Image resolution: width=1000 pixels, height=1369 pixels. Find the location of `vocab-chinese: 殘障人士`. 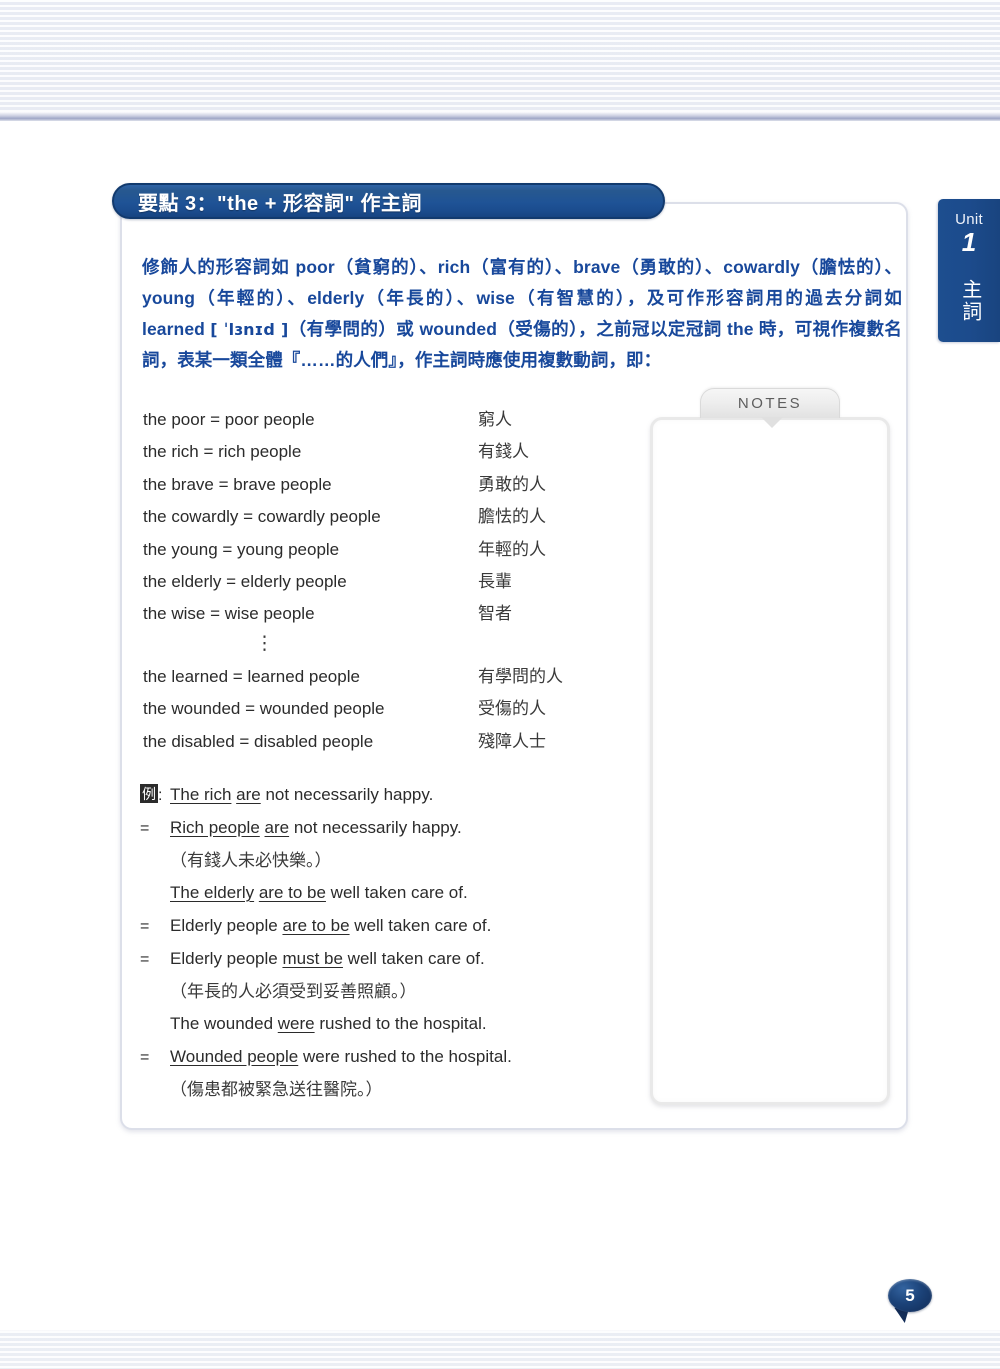

vocab-chinese: 殘障人士 is located at coordinates (512, 741).